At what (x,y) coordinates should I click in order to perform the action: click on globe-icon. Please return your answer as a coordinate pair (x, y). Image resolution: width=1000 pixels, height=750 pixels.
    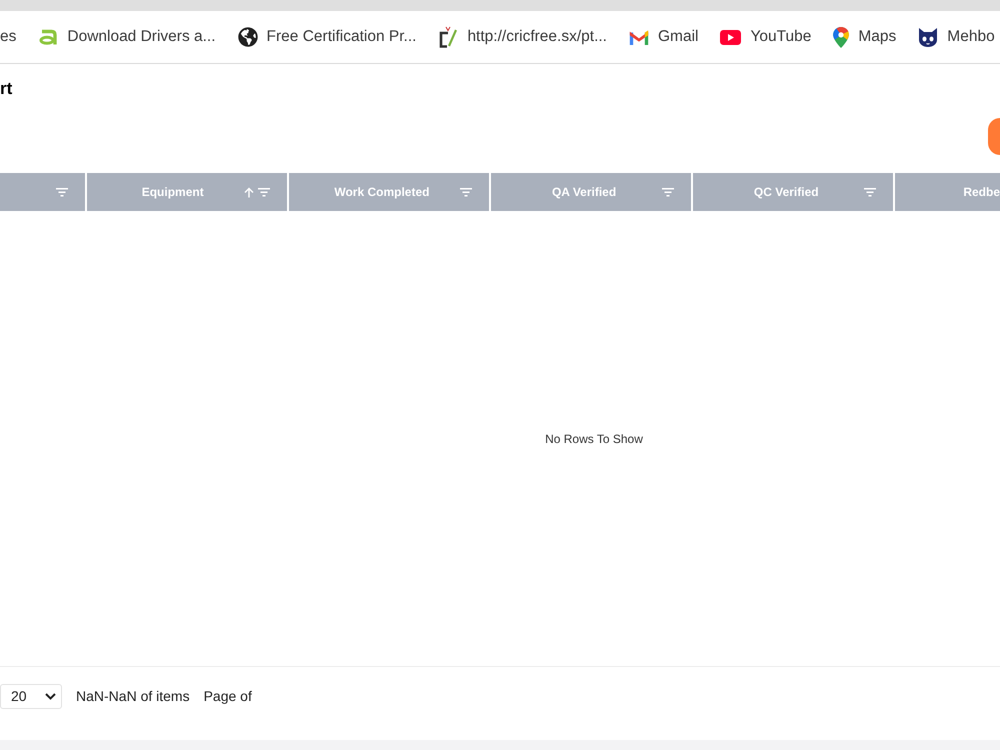
    Looking at the image, I should click on (248, 37).